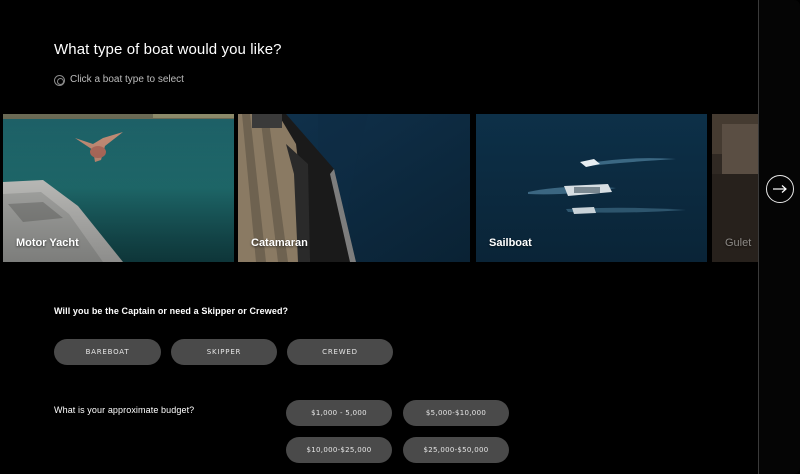 Image resolution: width=800 pixels, height=474 pixels. What do you see at coordinates (339, 413) in the screenshot?
I see `budget-option-1000-5000: $1,000 - 5,000` at bounding box center [339, 413].